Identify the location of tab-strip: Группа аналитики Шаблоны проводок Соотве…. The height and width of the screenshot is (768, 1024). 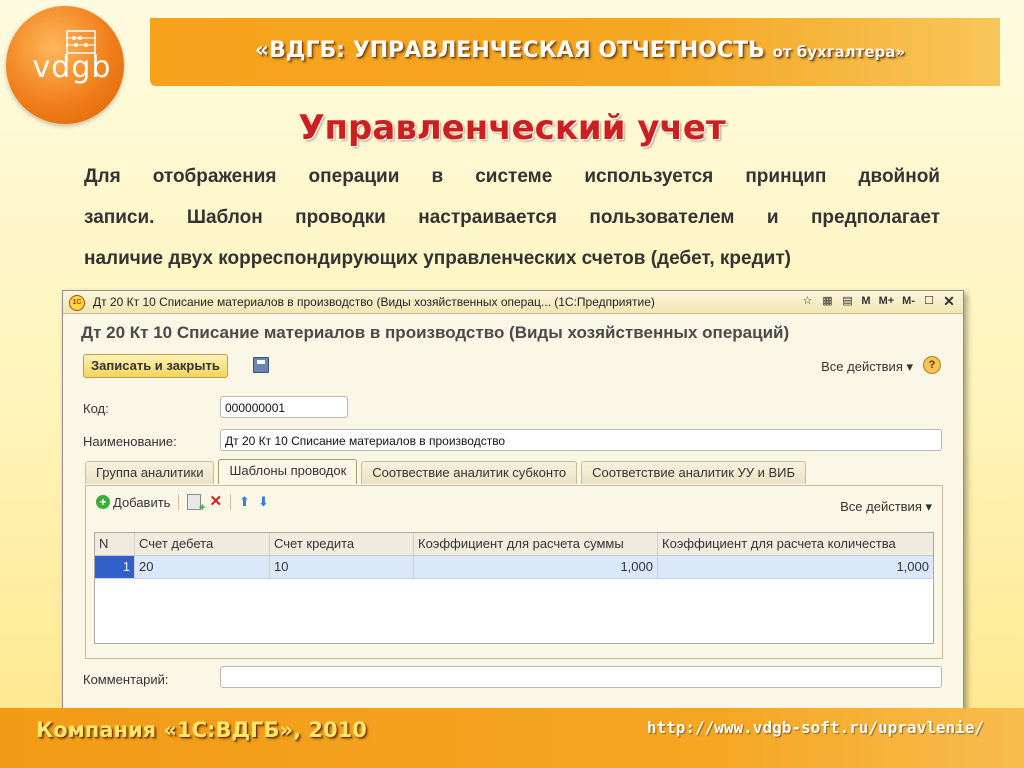
(446, 472).